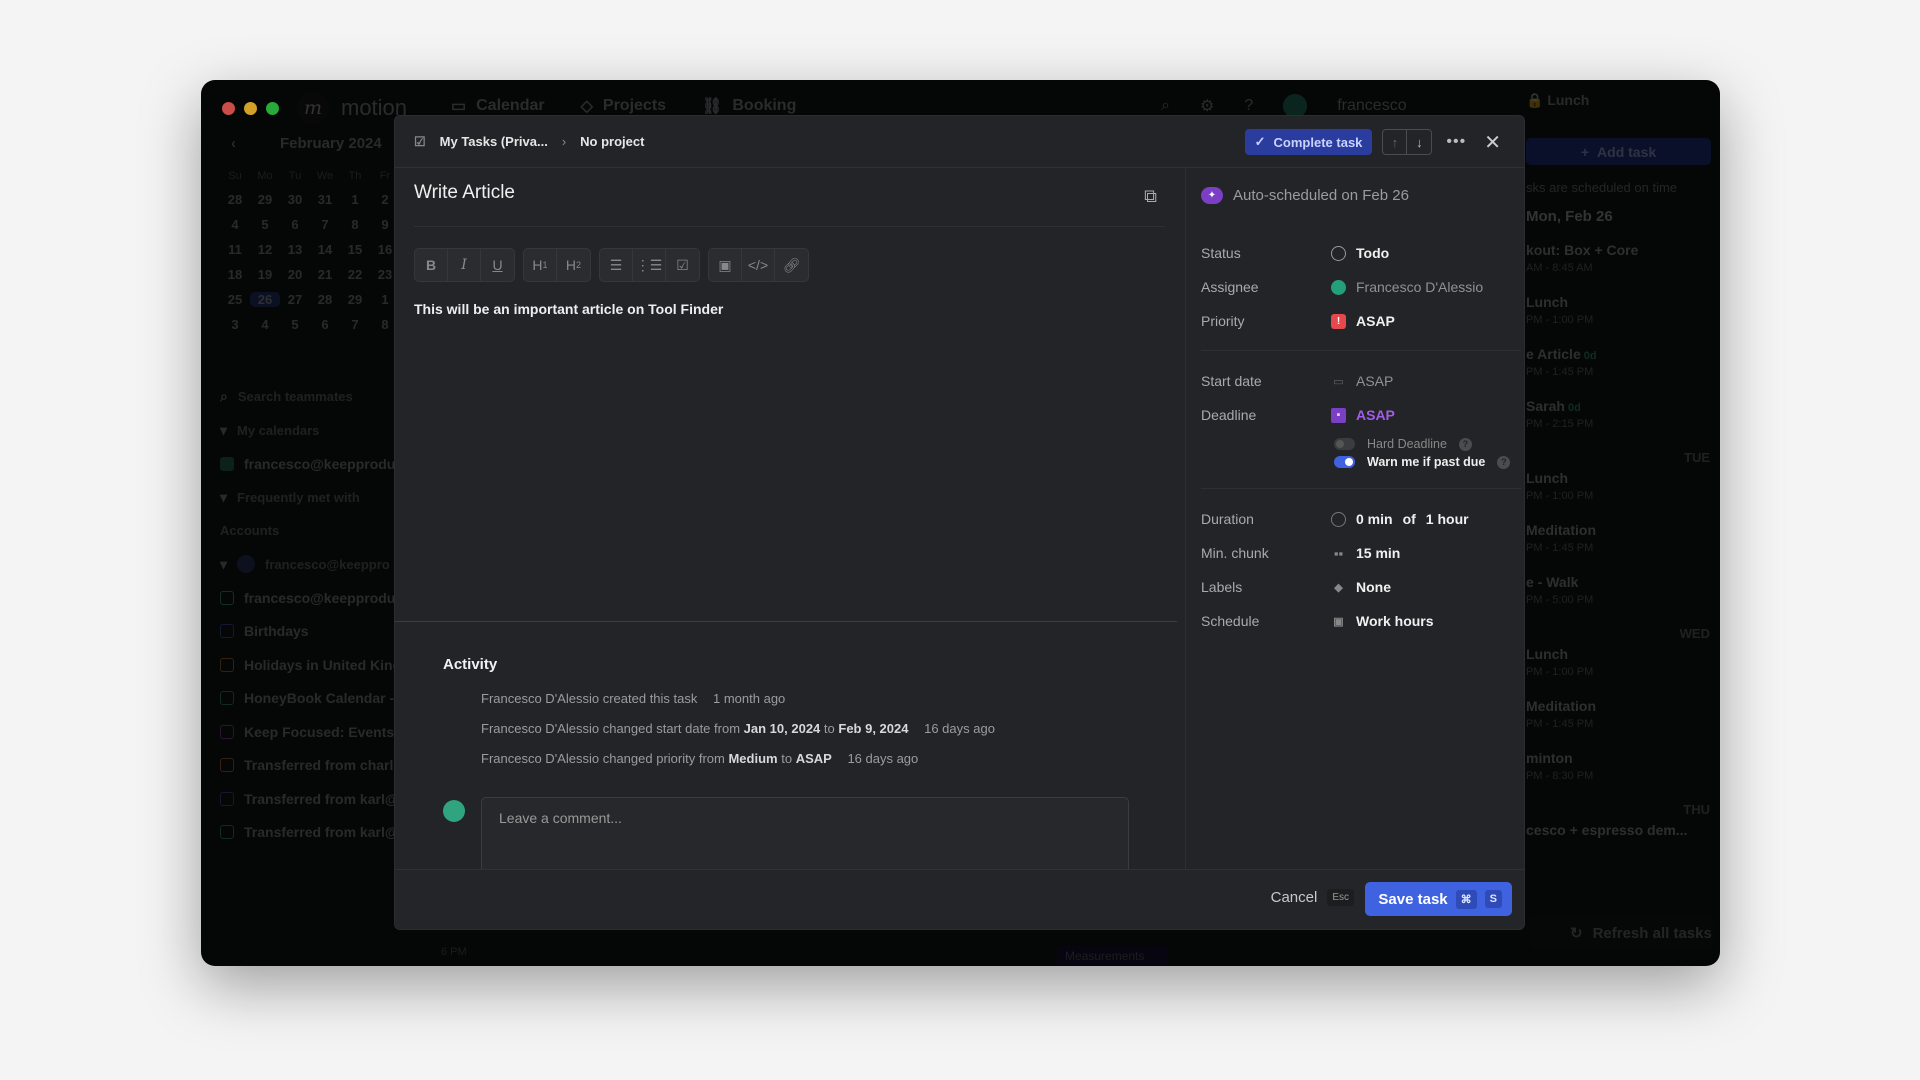  What do you see at coordinates (1317, 621) in the screenshot?
I see `schedule-row: Schedule ▣ Work hours` at bounding box center [1317, 621].